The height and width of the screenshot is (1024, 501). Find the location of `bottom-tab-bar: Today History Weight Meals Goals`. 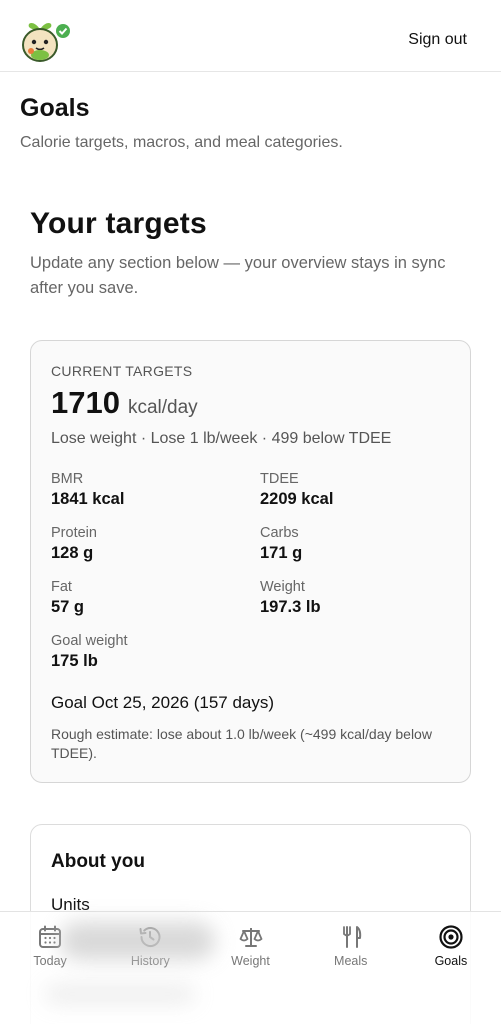

bottom-tab-bar: Today History Weight Meals Goals is located at coordinates (250, 967).